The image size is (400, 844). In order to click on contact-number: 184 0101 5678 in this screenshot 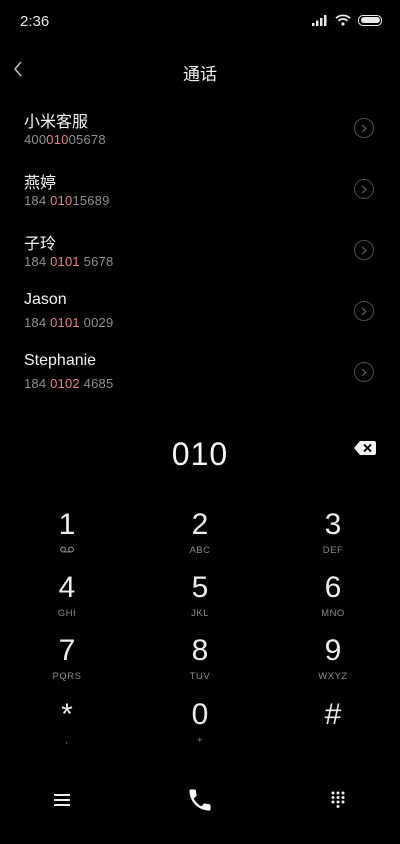, I will do `click(69, 261)`.